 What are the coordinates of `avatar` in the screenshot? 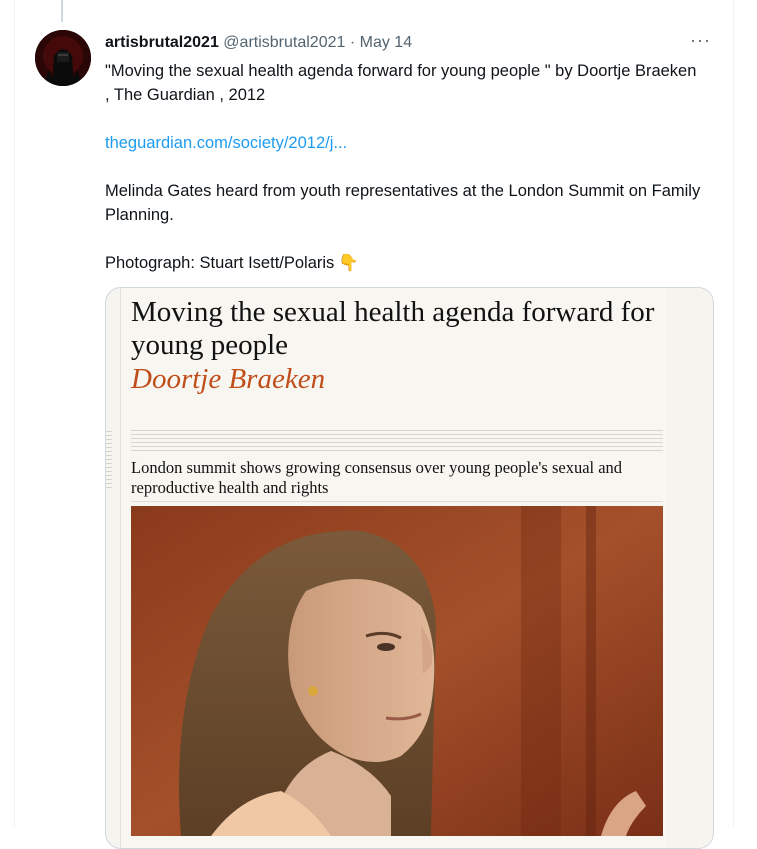 It's located at (63, 58).